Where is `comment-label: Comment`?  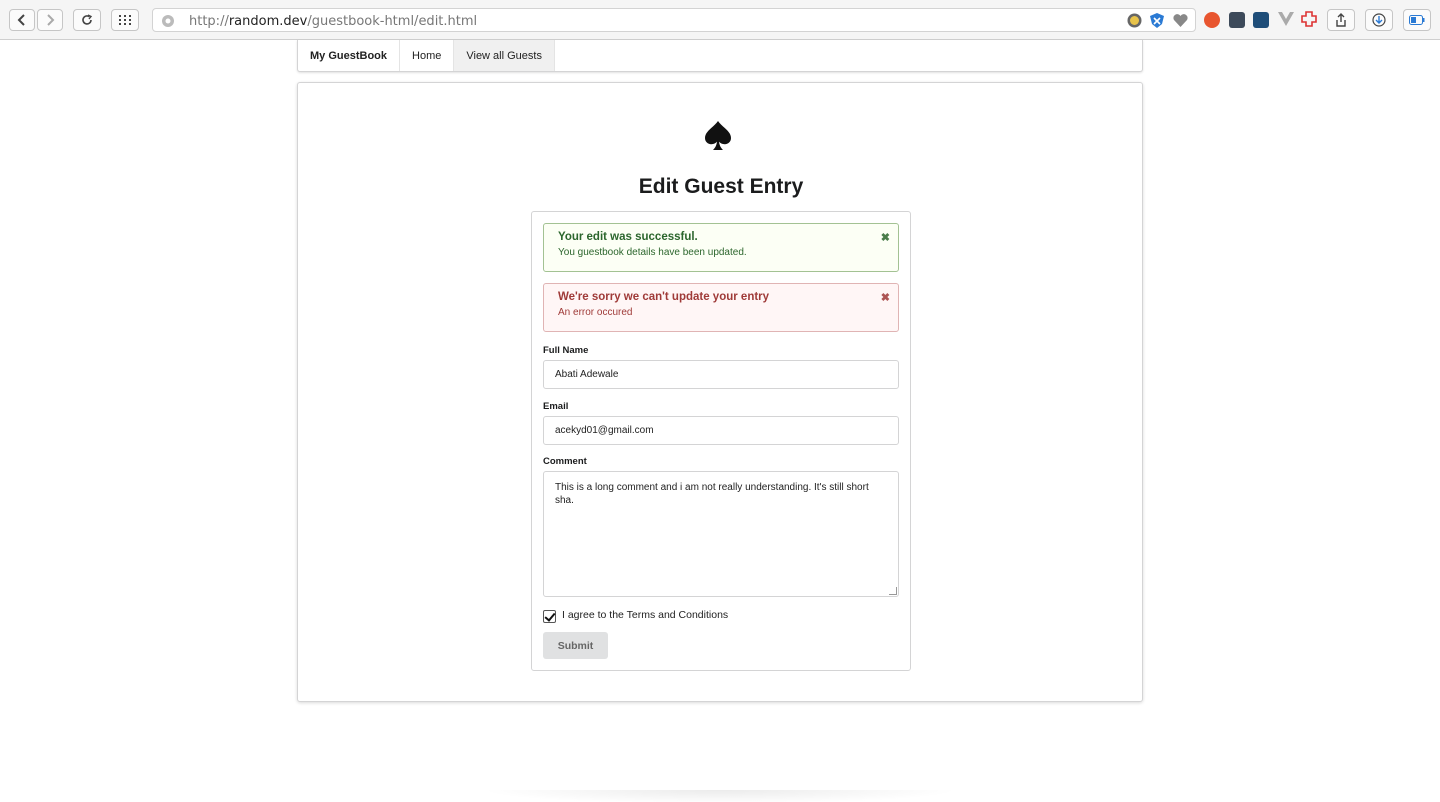 comment-label: Comment is located at coordinates (565, 461).